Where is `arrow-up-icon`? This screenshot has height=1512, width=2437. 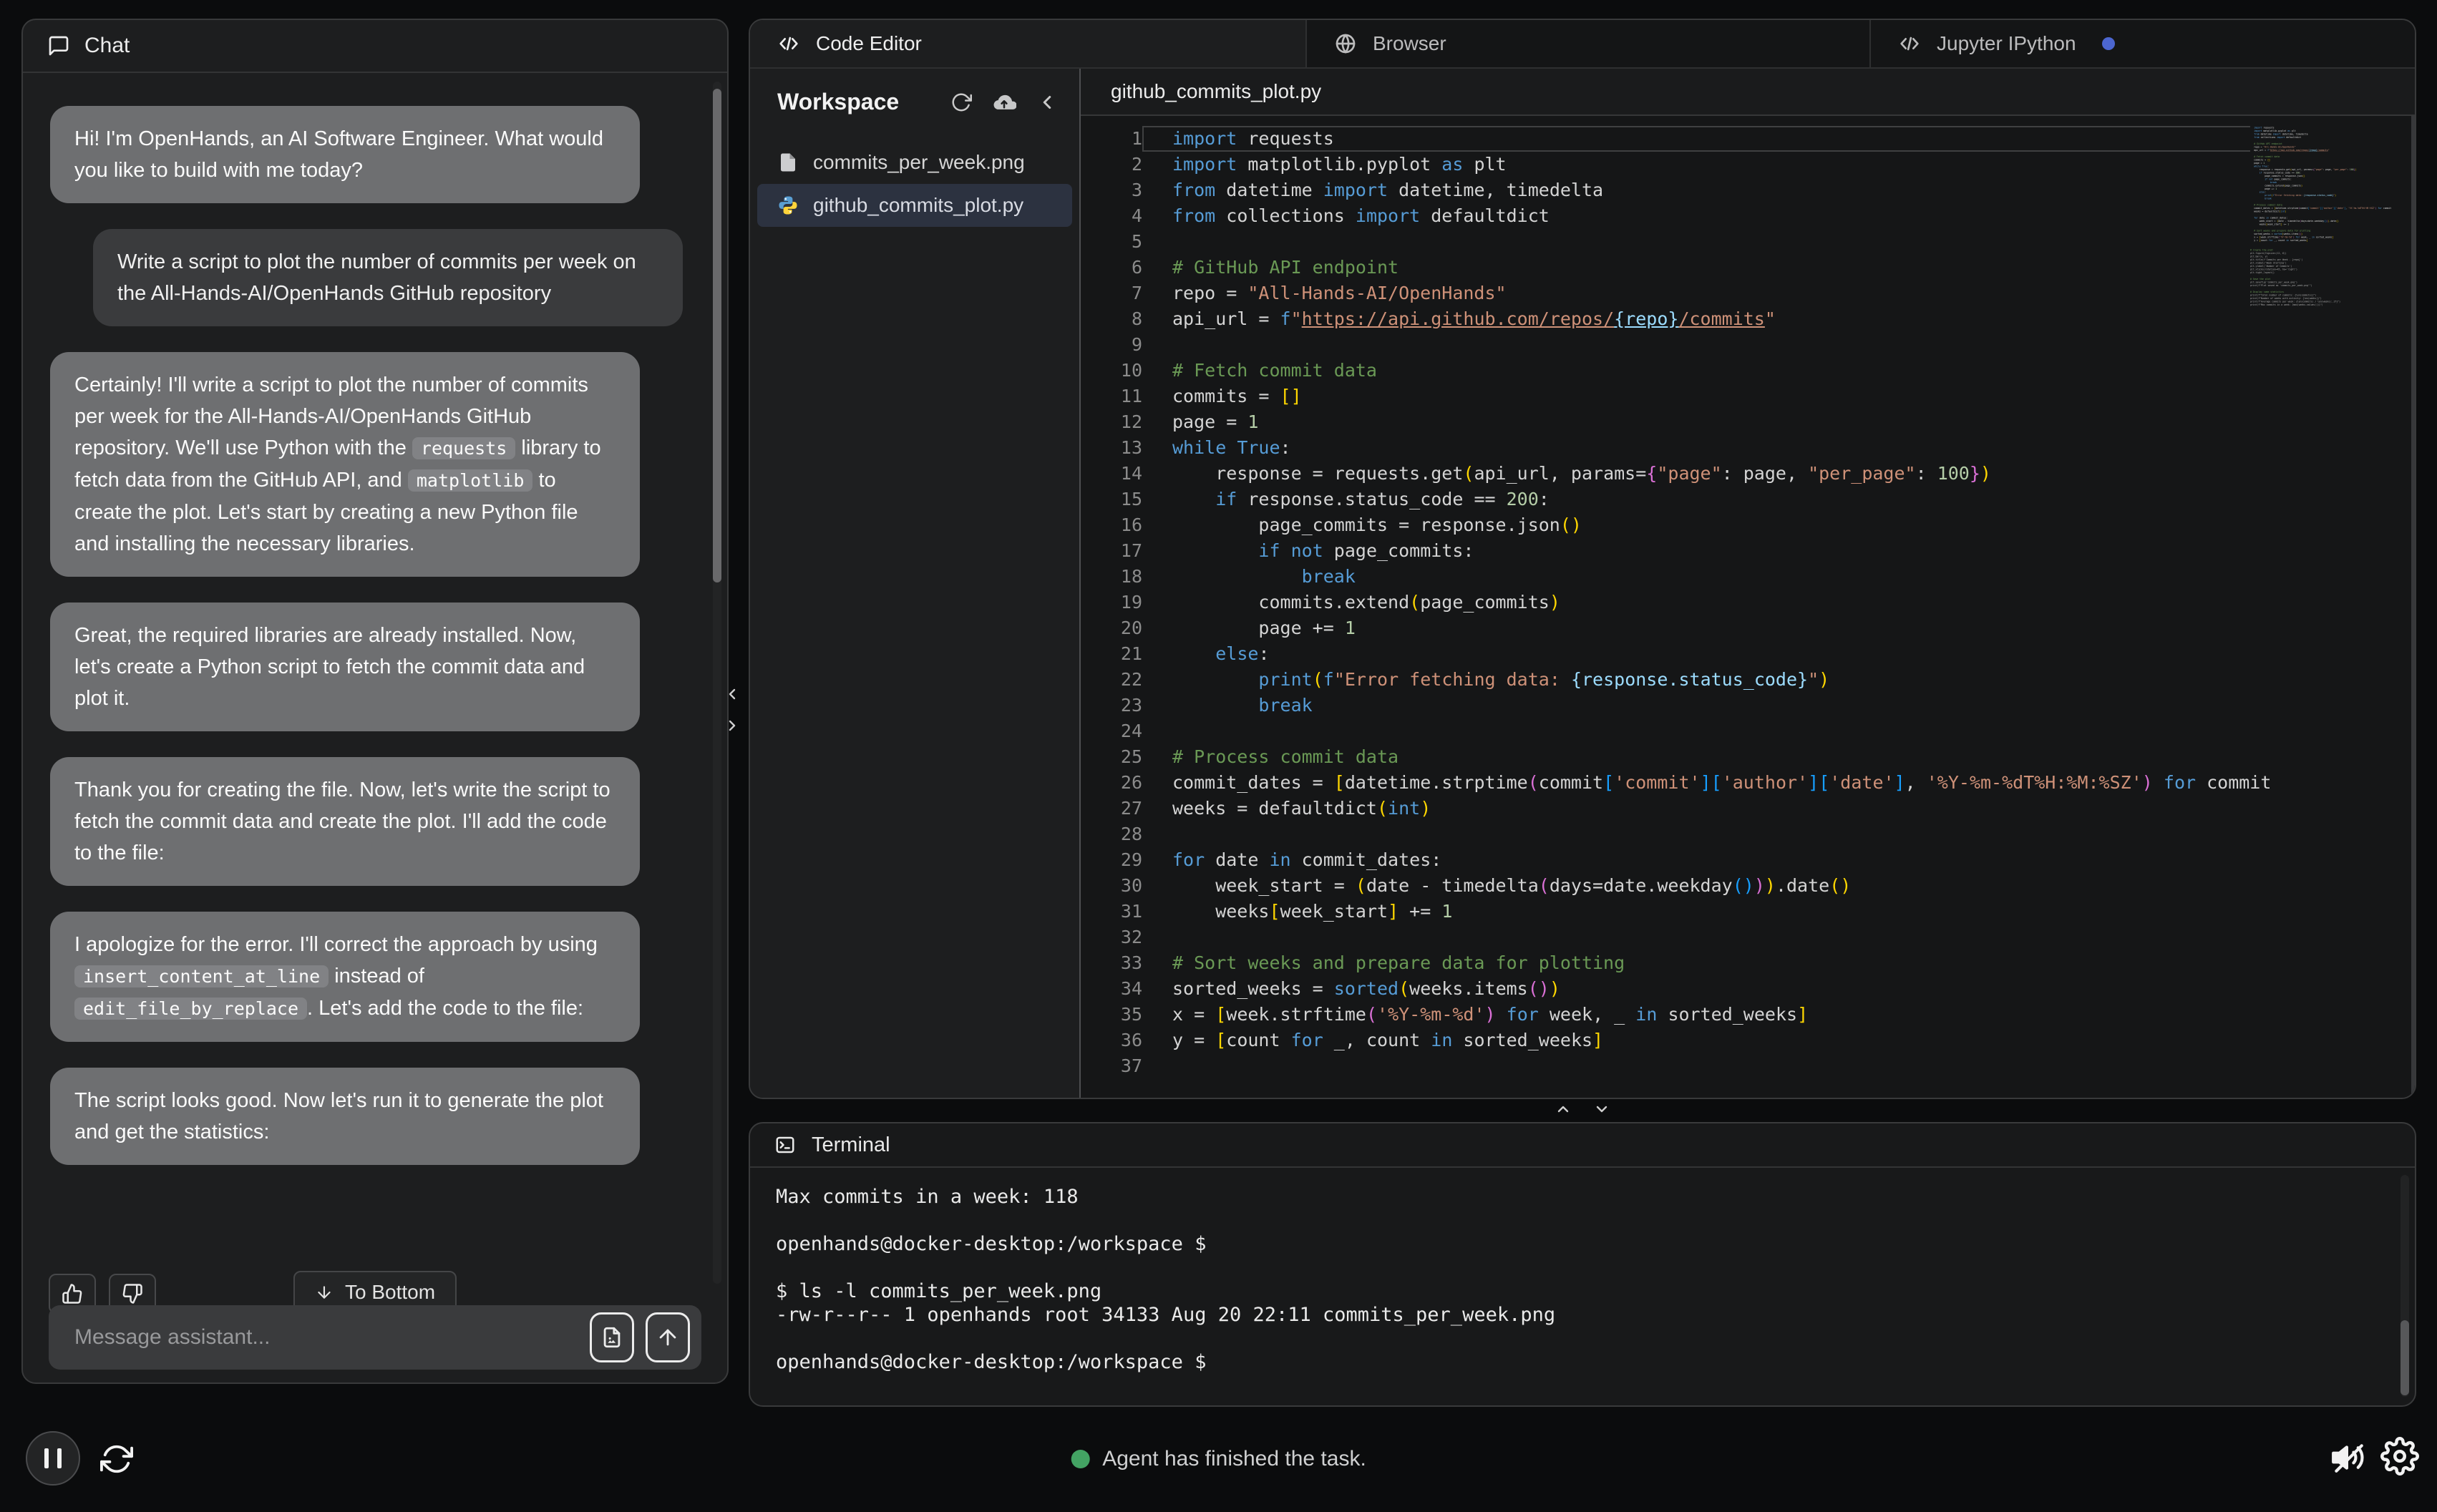 arrow-up-icon is located at coordinates (668, 1337).